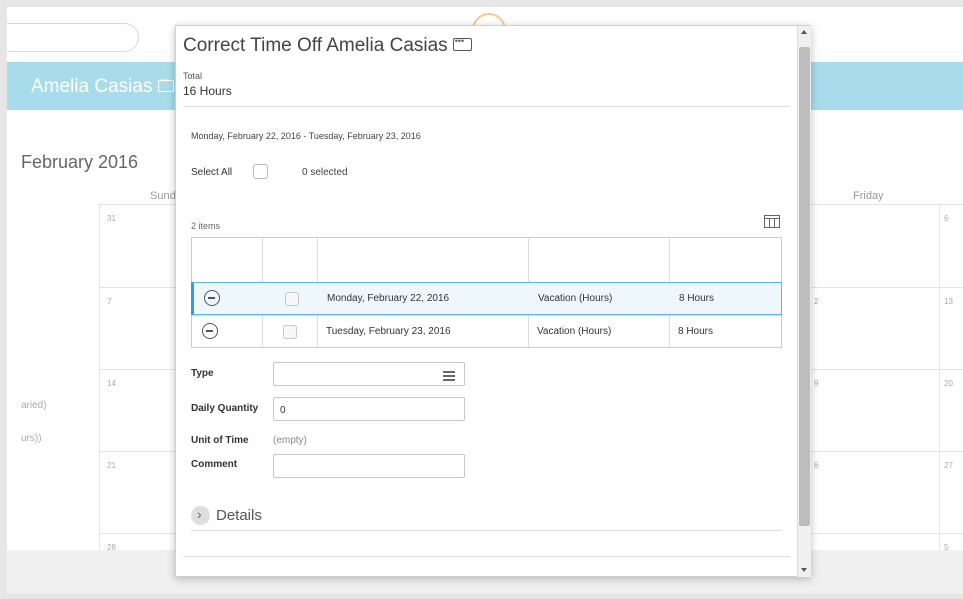  Describe the element at coordinates (804, 286) in the screenshot. I see `scroll-thumb` at that location.